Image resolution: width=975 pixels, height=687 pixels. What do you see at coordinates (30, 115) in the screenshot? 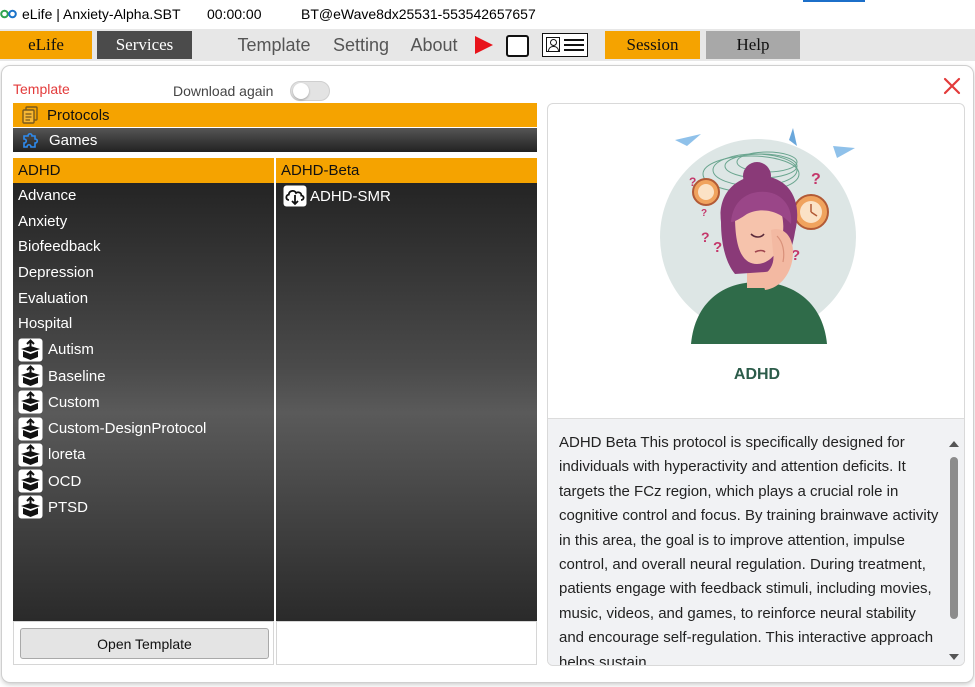
I see `clipboard-icon` at bounding box center [30, 115].